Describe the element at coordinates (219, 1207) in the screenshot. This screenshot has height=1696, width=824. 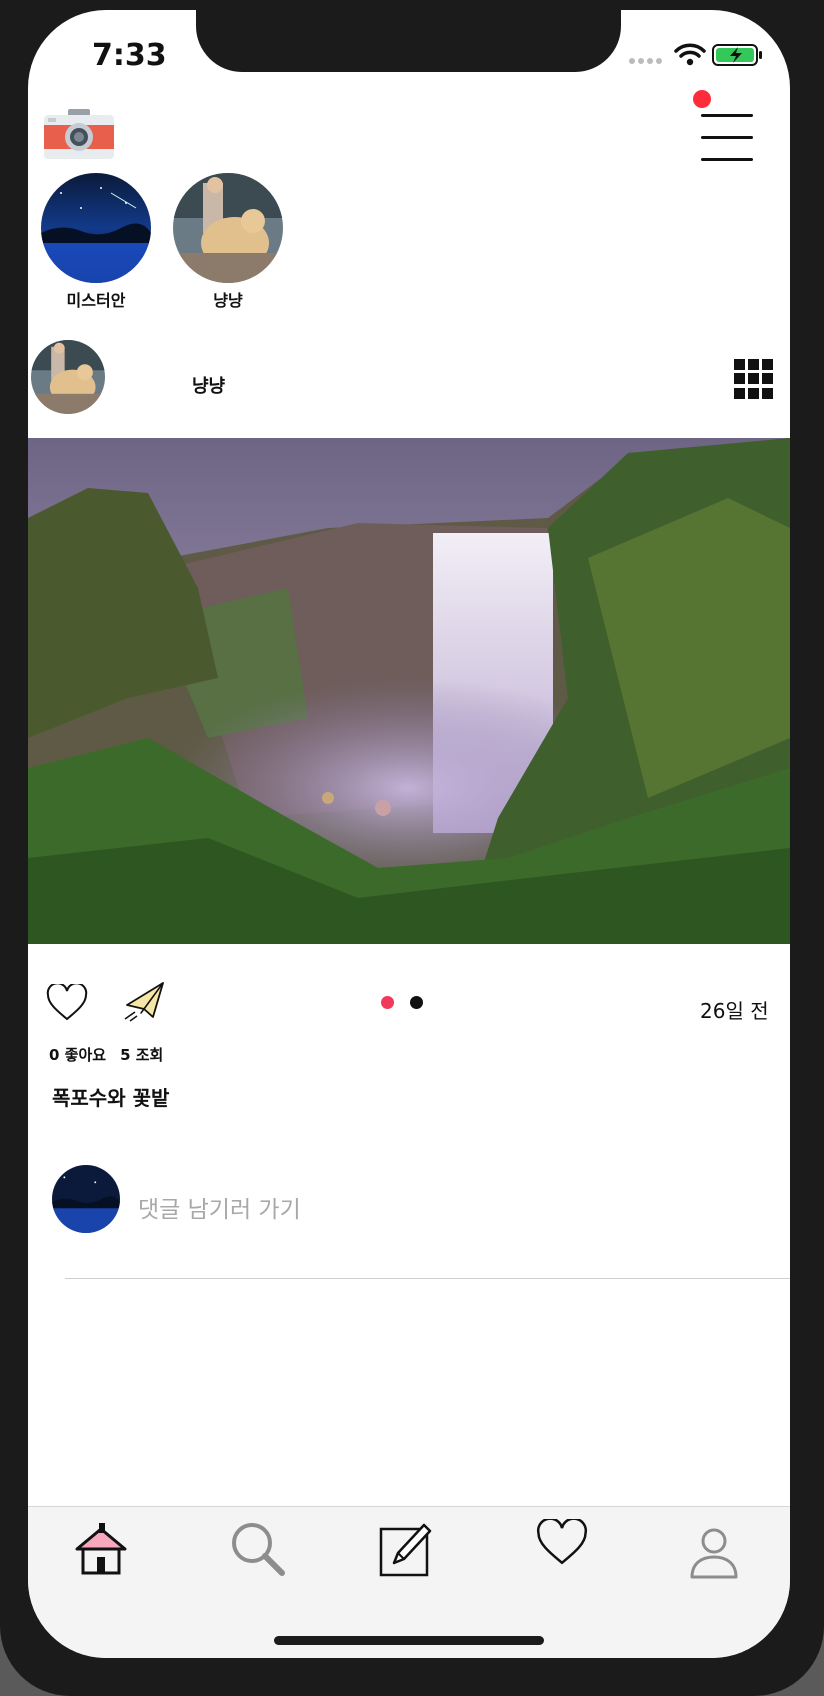
I see `comment-input: 댓글 남기러 가기` at that location.